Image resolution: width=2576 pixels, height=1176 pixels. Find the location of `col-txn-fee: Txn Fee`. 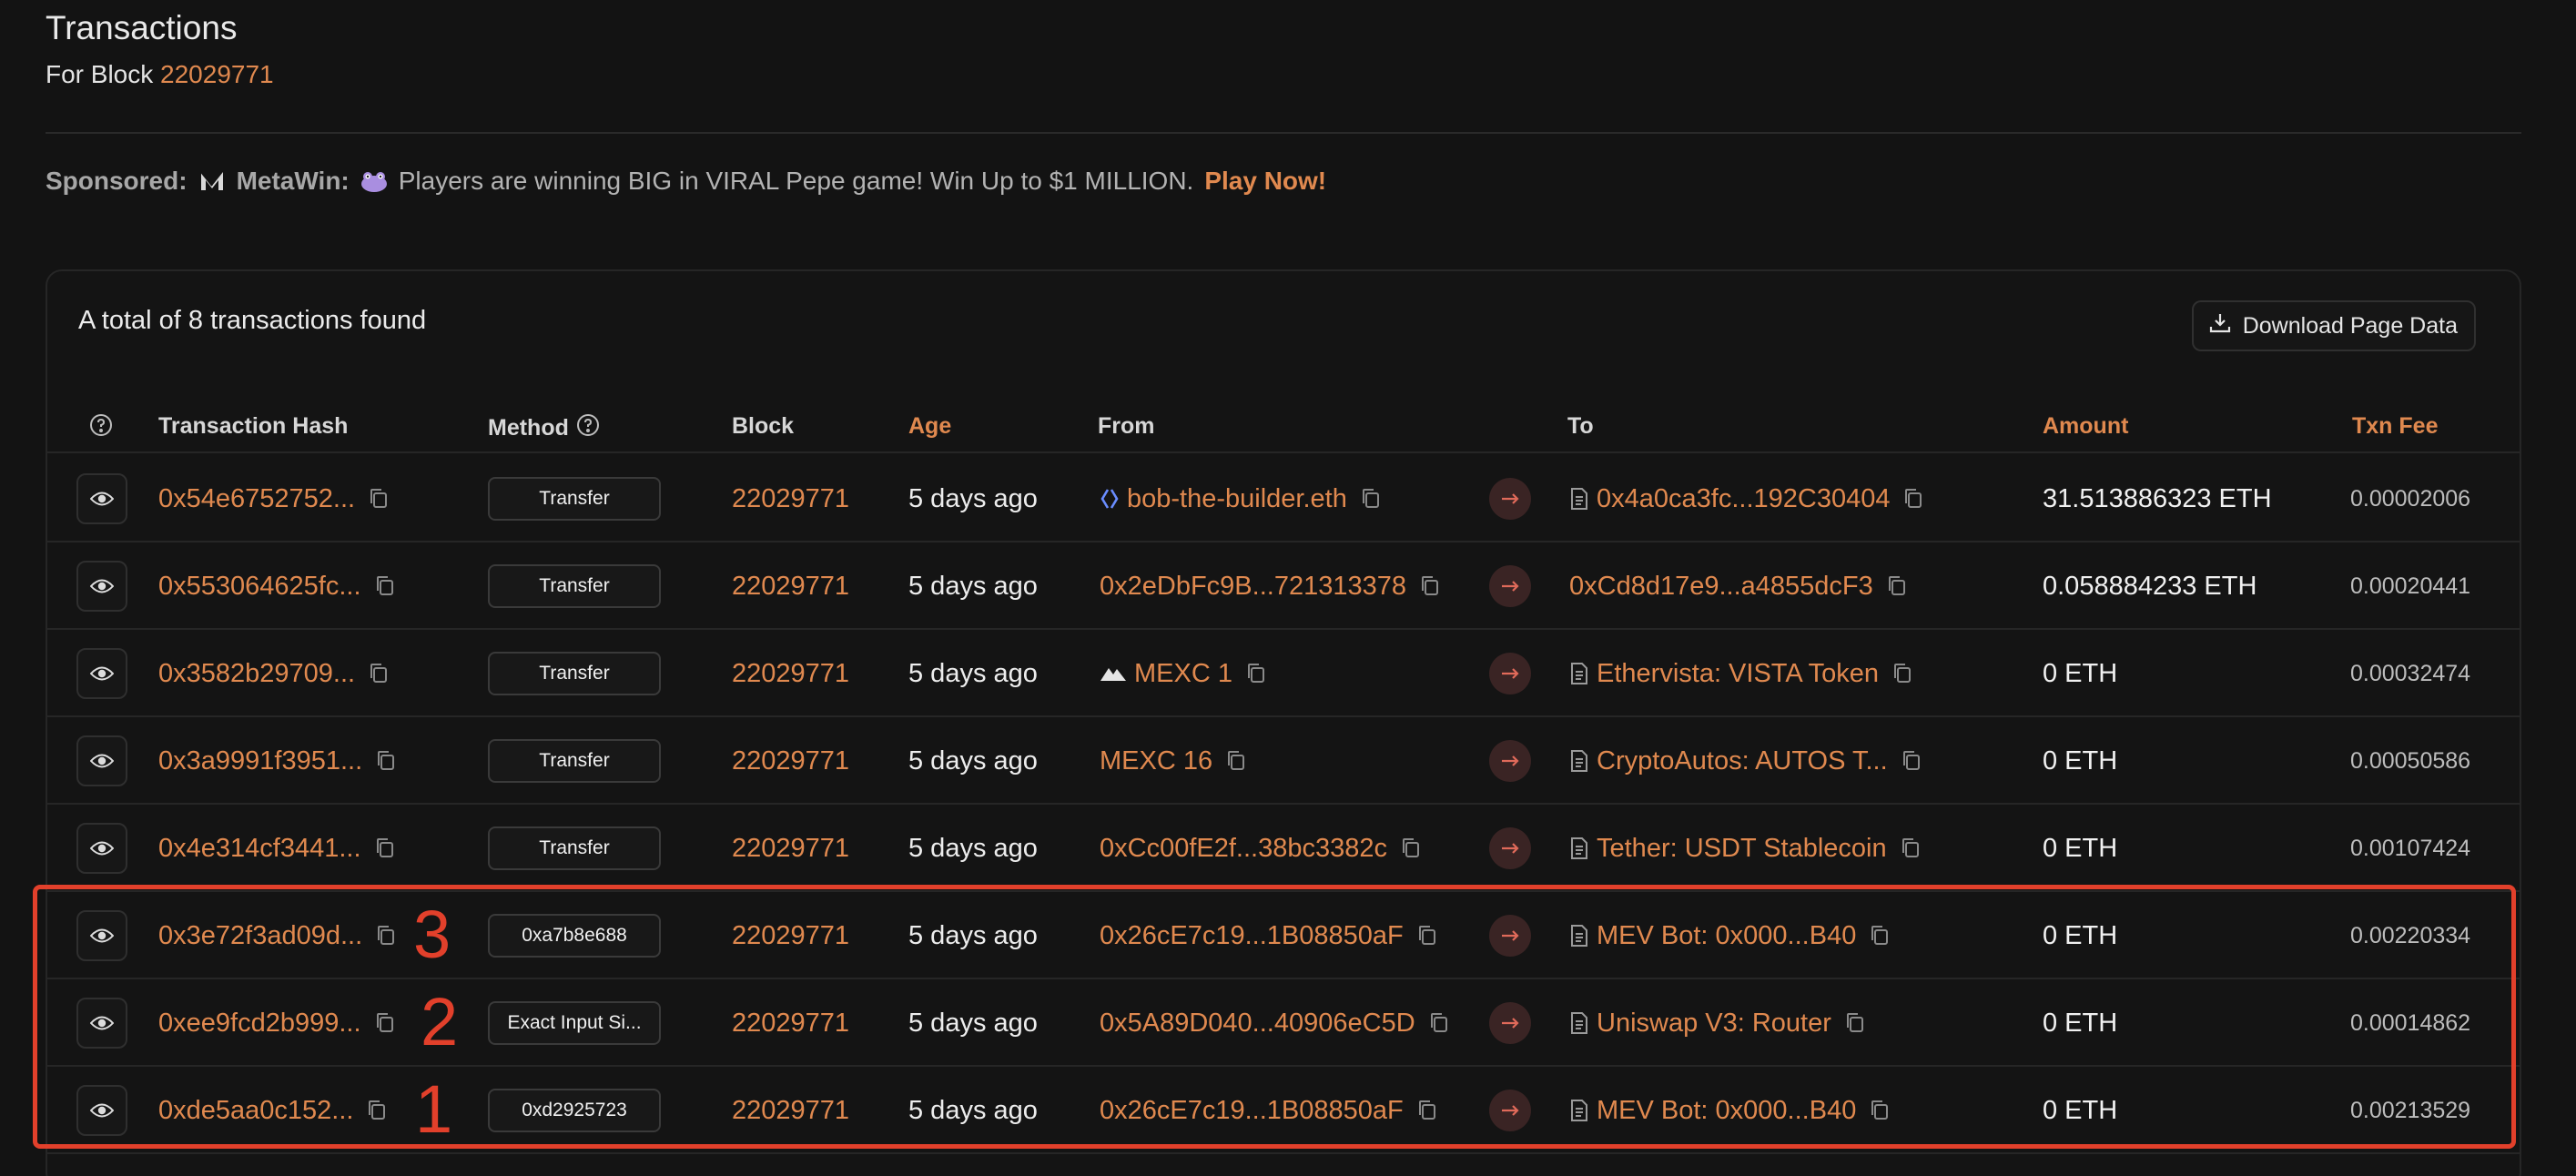

col-txn-fee: Txn Fee is located at coordinates (2395, 426).